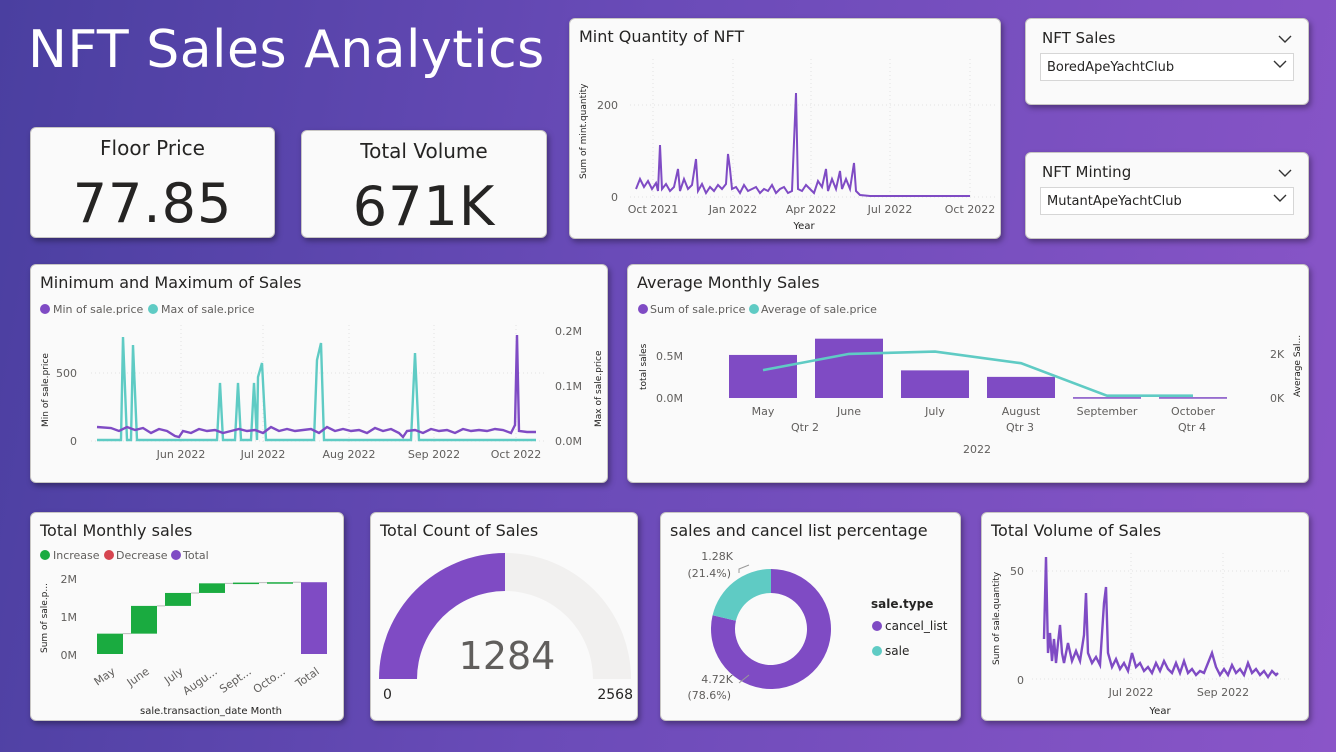  Describe the element at coordinates (763, 376) in the screenshot. I see `avg-bar-may` at that location.